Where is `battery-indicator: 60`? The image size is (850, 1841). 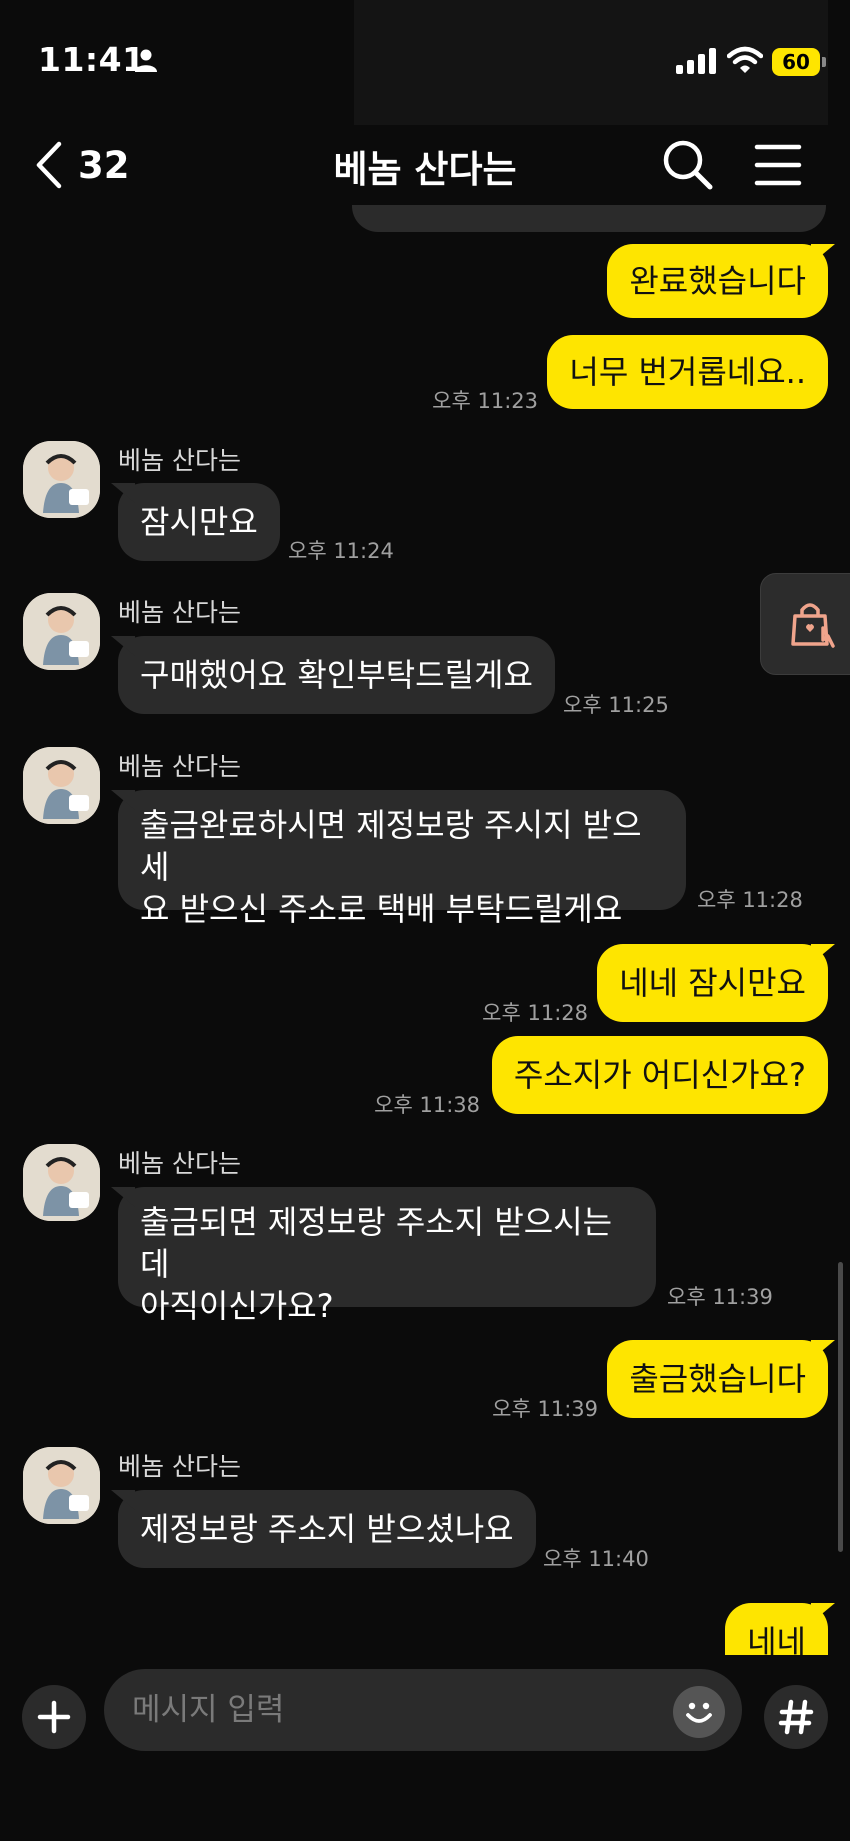
battery-indicator: 60 is located at coordinates (799, 62).